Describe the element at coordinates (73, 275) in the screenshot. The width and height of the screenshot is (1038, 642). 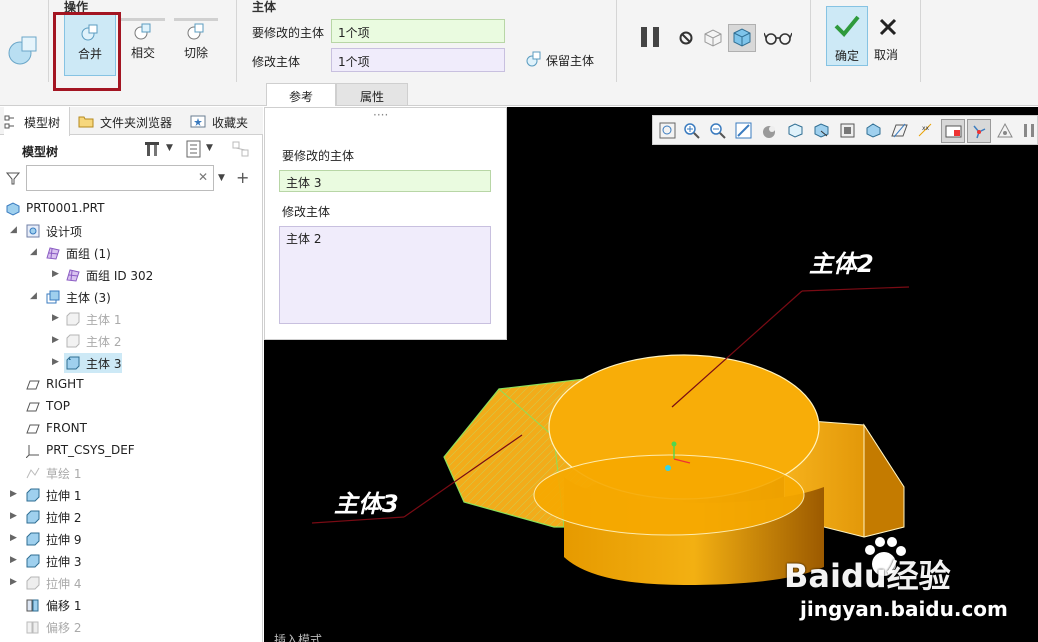
I see `quilt-icon` at that location.